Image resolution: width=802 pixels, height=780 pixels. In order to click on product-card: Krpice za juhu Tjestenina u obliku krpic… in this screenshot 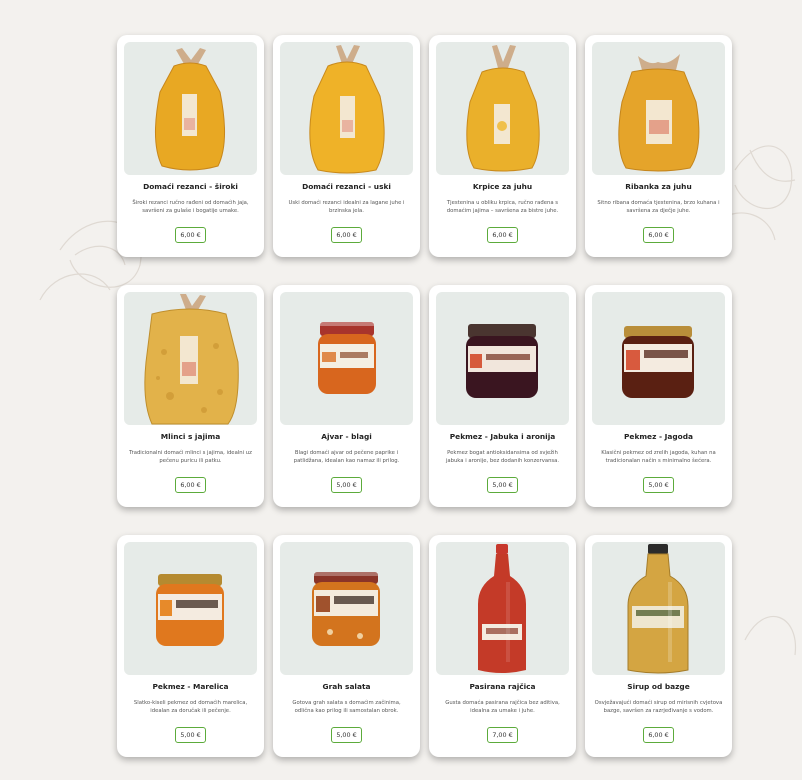, I will do `click(502, 146)`.